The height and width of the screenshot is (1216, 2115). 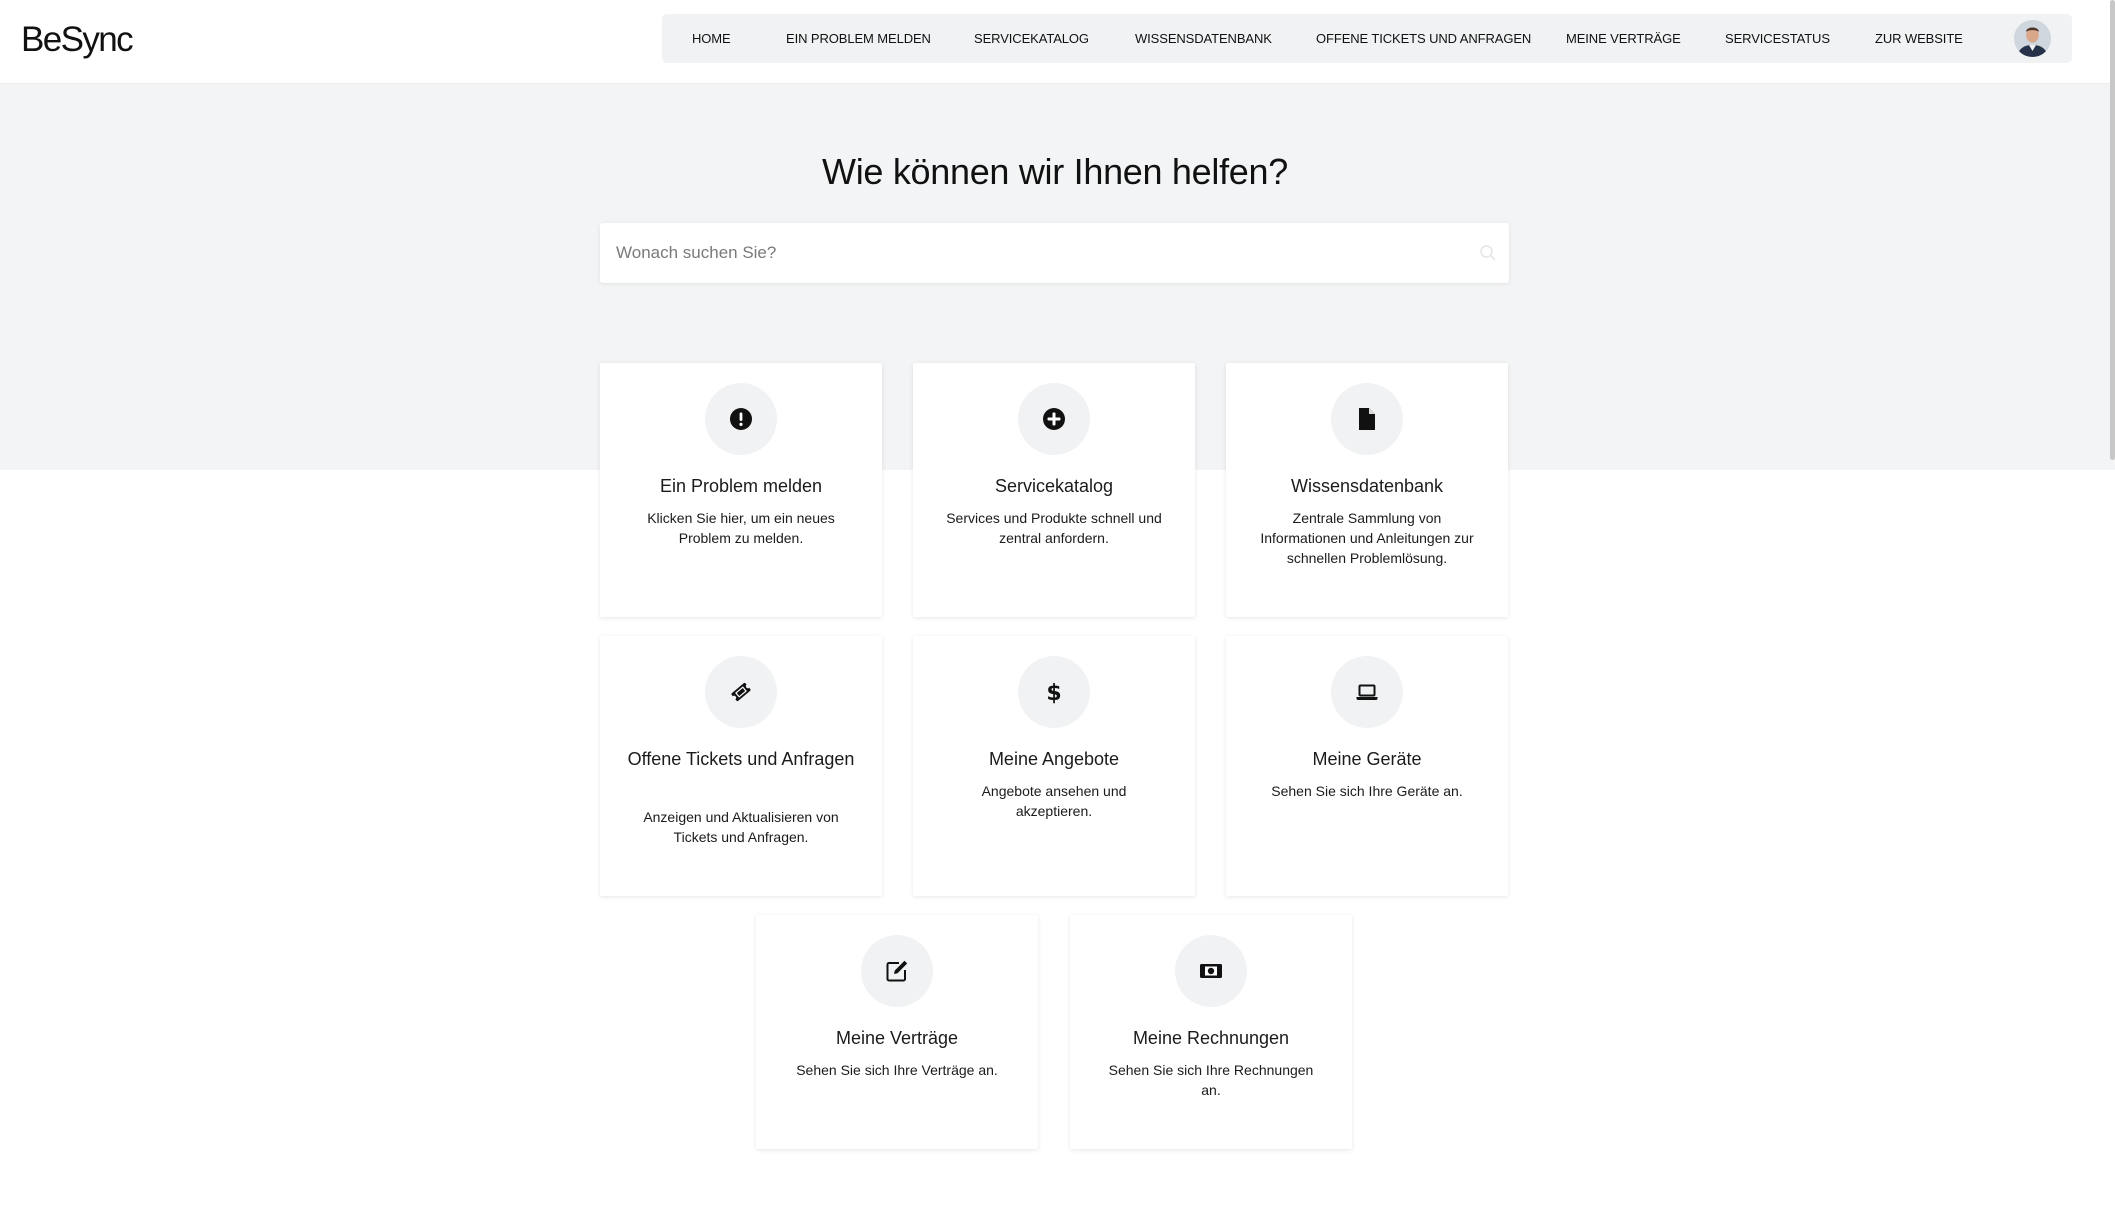 What do you see at coordinates (1777, 38) in the screenshot?
I see `nav-item-servicestatus: SERVICESTATUS` at bounding box center [1777, 38].